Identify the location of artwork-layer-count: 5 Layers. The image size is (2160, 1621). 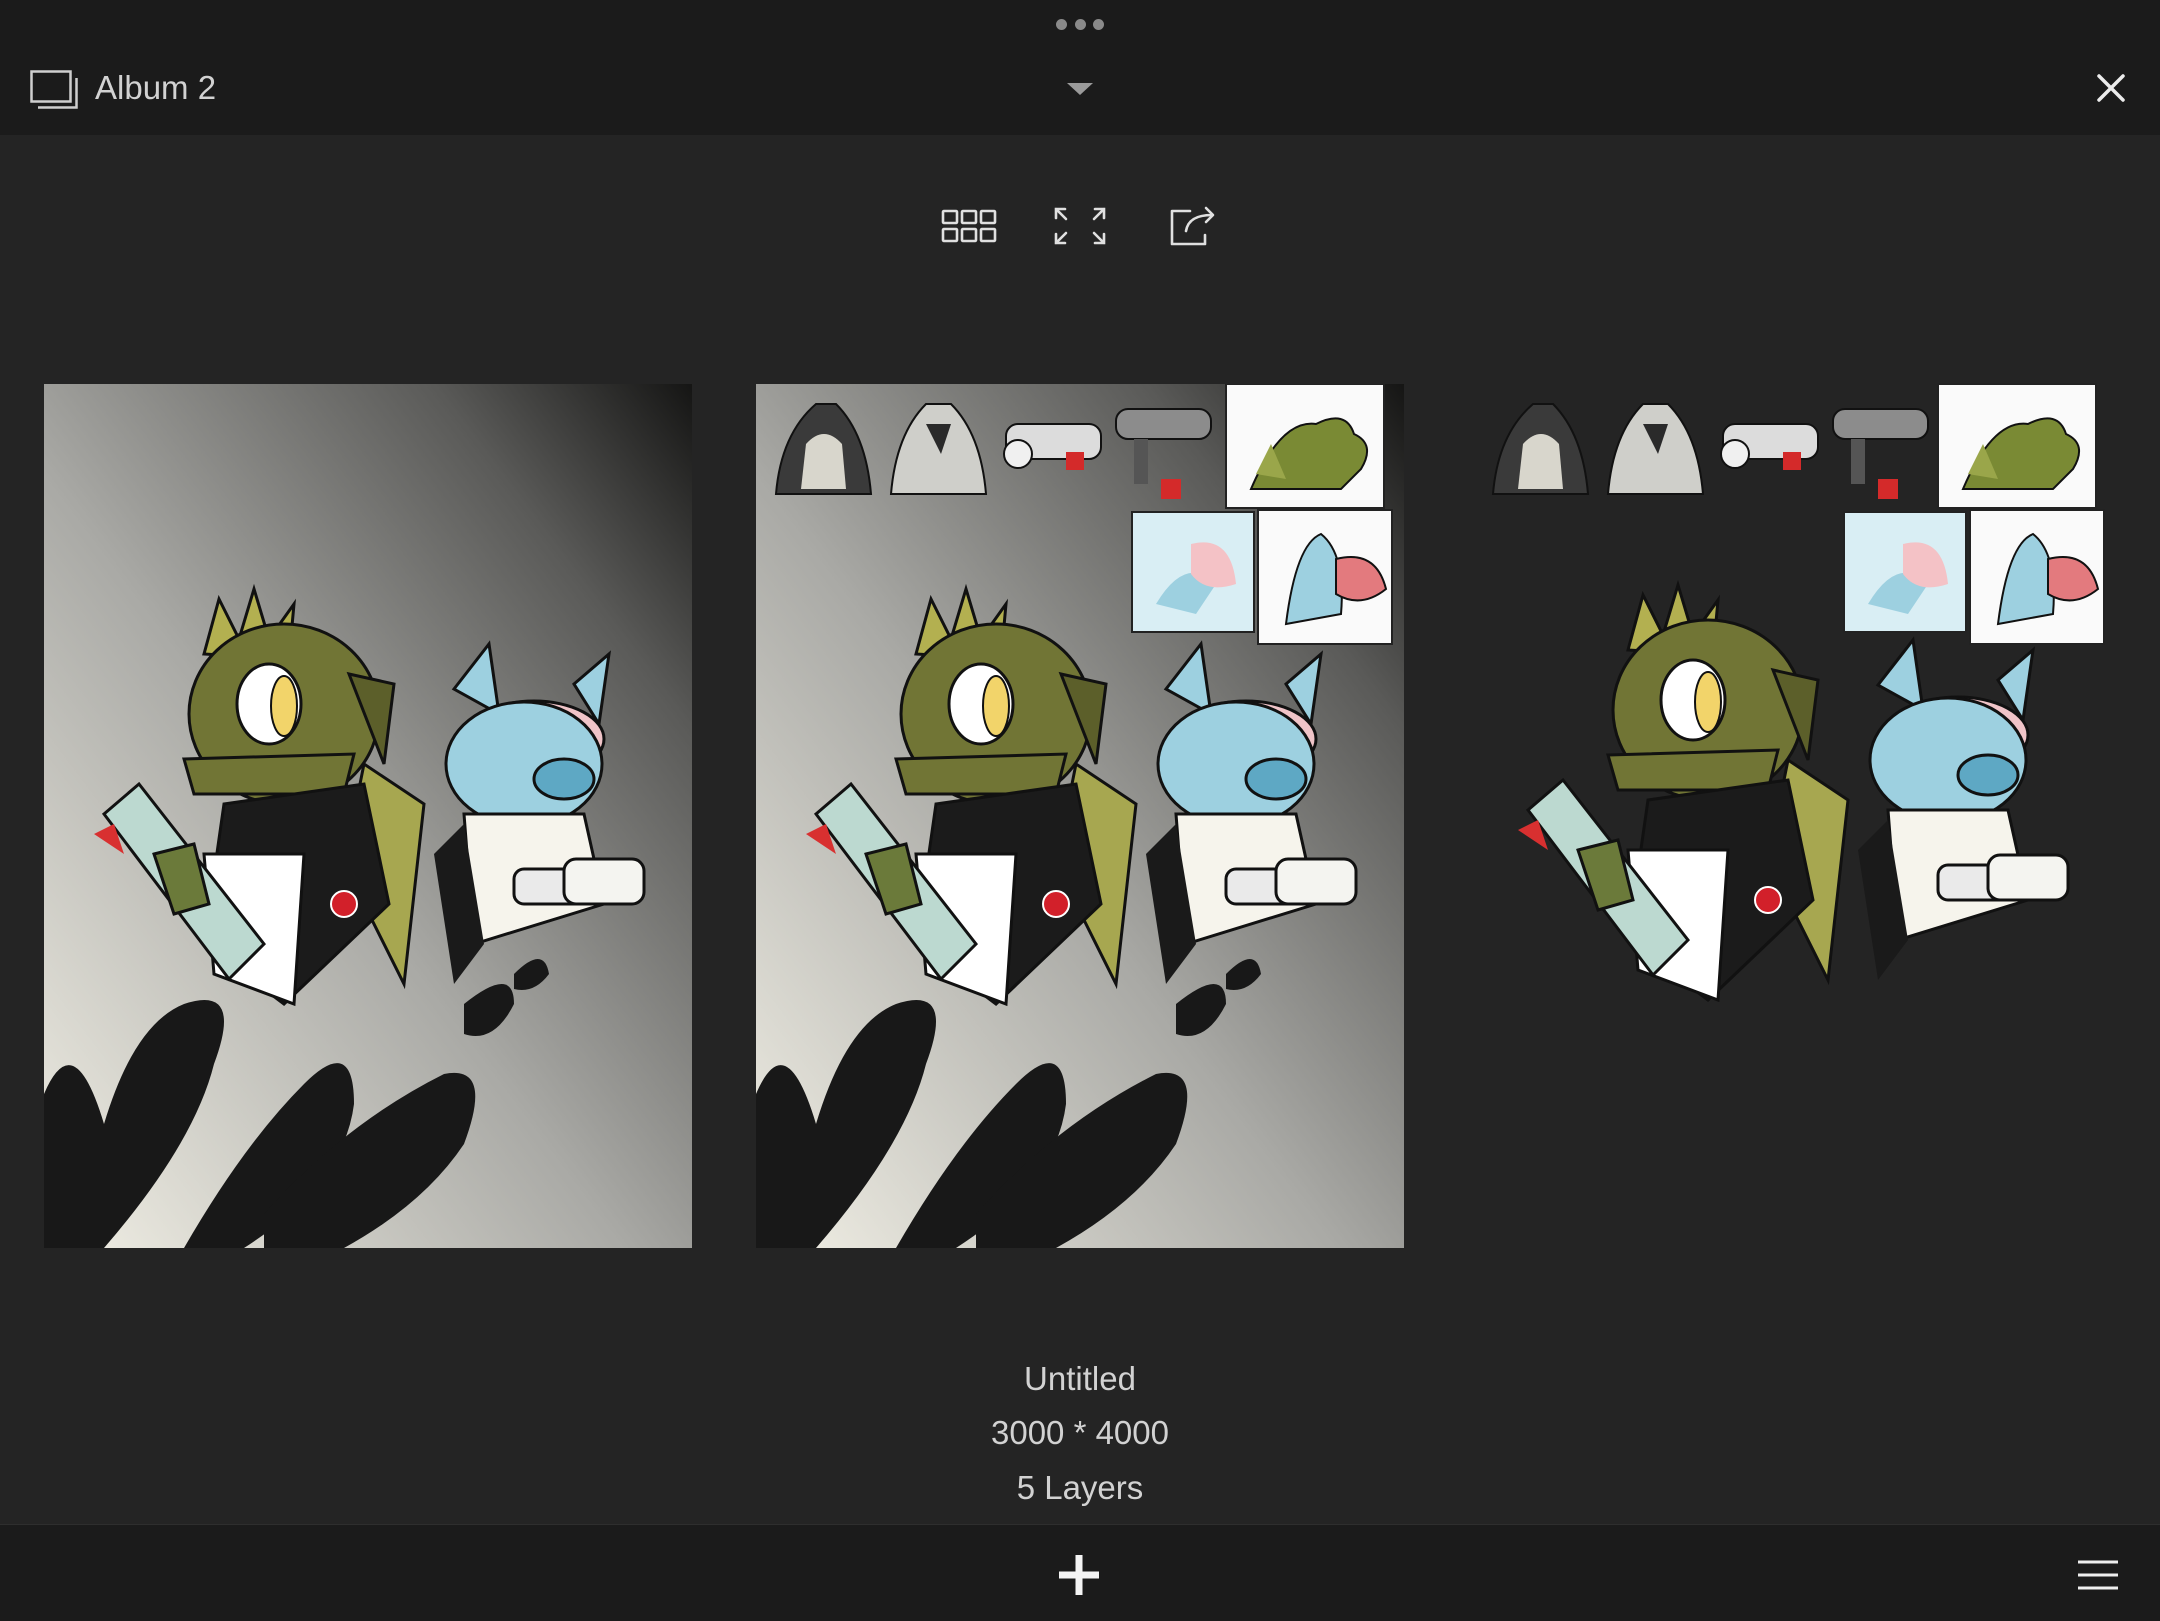
(1080, 1487).